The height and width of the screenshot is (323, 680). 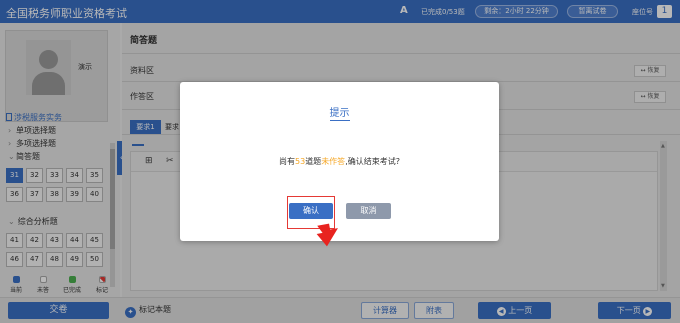 I want to click on pointer-arrow-icon, so click(x=327, y=235).